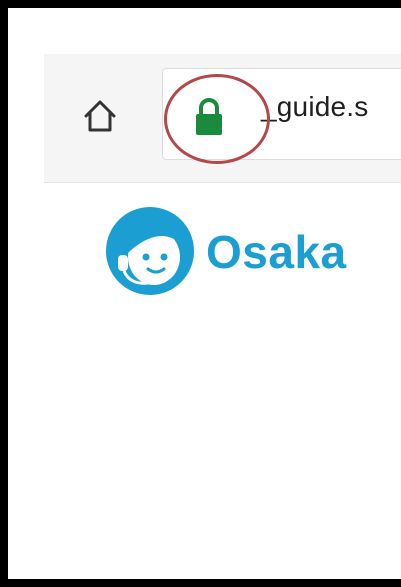 This screenshot has height=587, width=401. Describe the element at coordinates (314, 107) in the screenshot. I see `url-text: _guide.s` at that location.